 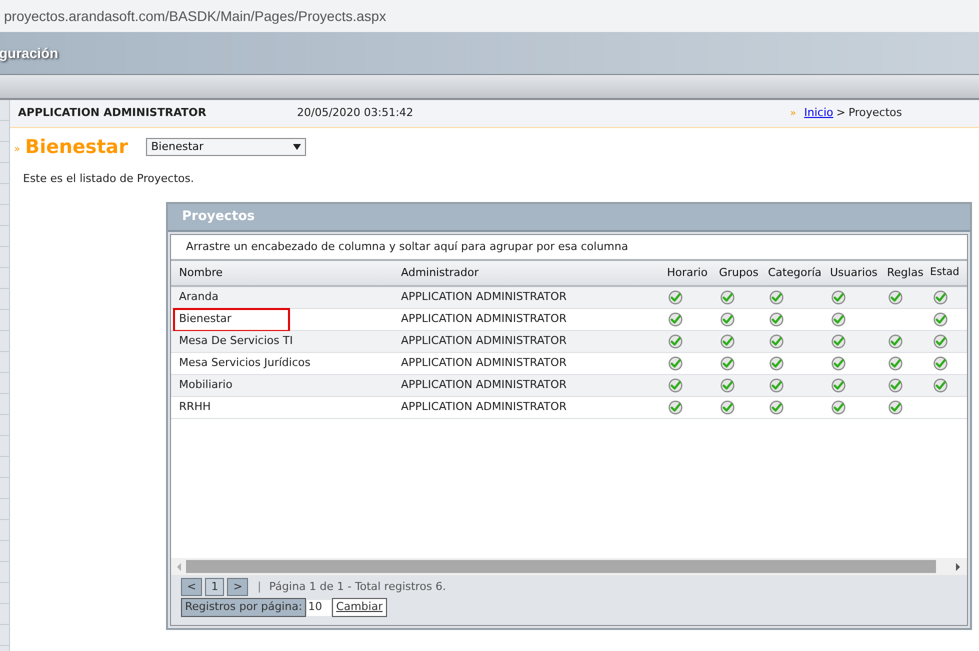 I want to click on breadcrumb-marker: », so click(x=793, y=114).